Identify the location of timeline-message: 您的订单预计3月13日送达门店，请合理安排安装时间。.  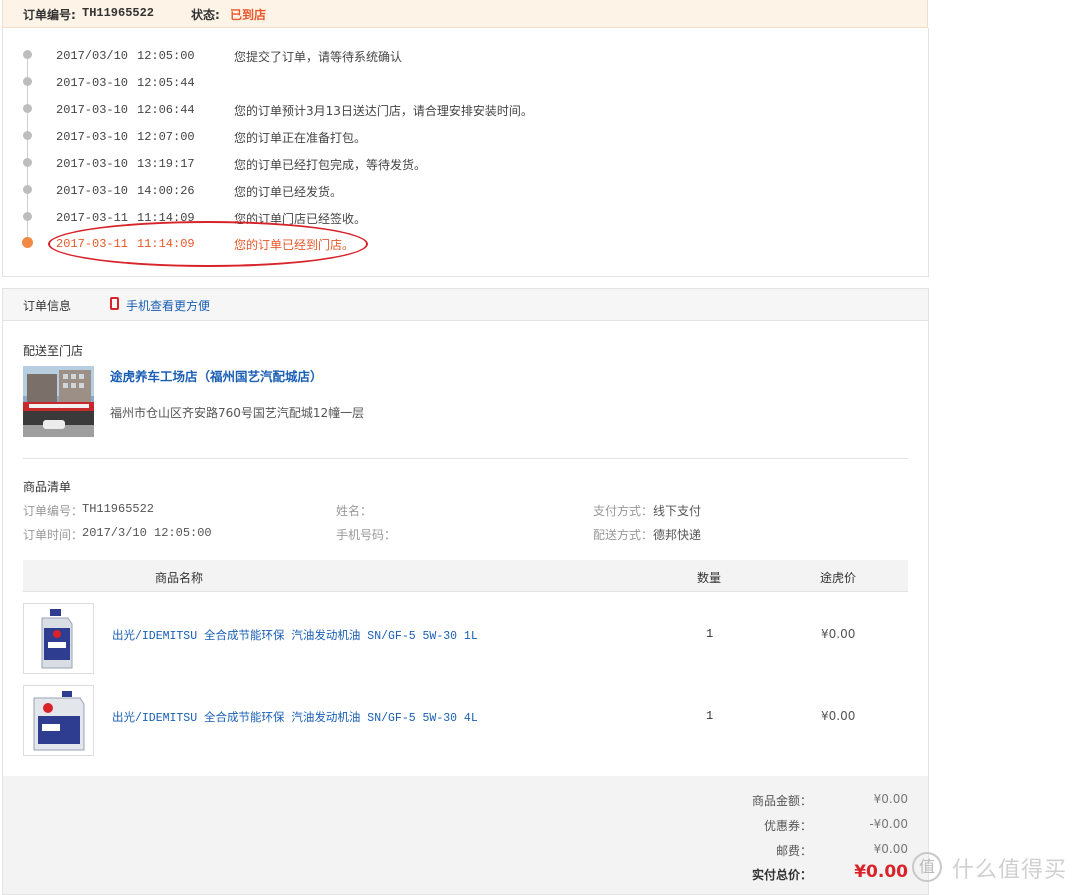
(383, 111).